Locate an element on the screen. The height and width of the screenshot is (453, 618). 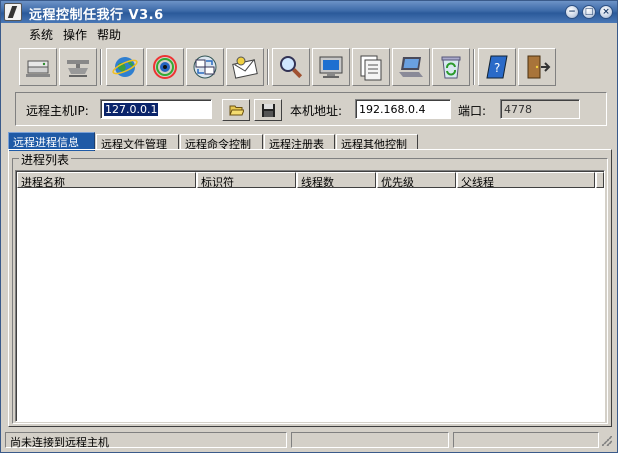
resize-grip-icon is located at coordinates (607, 441).